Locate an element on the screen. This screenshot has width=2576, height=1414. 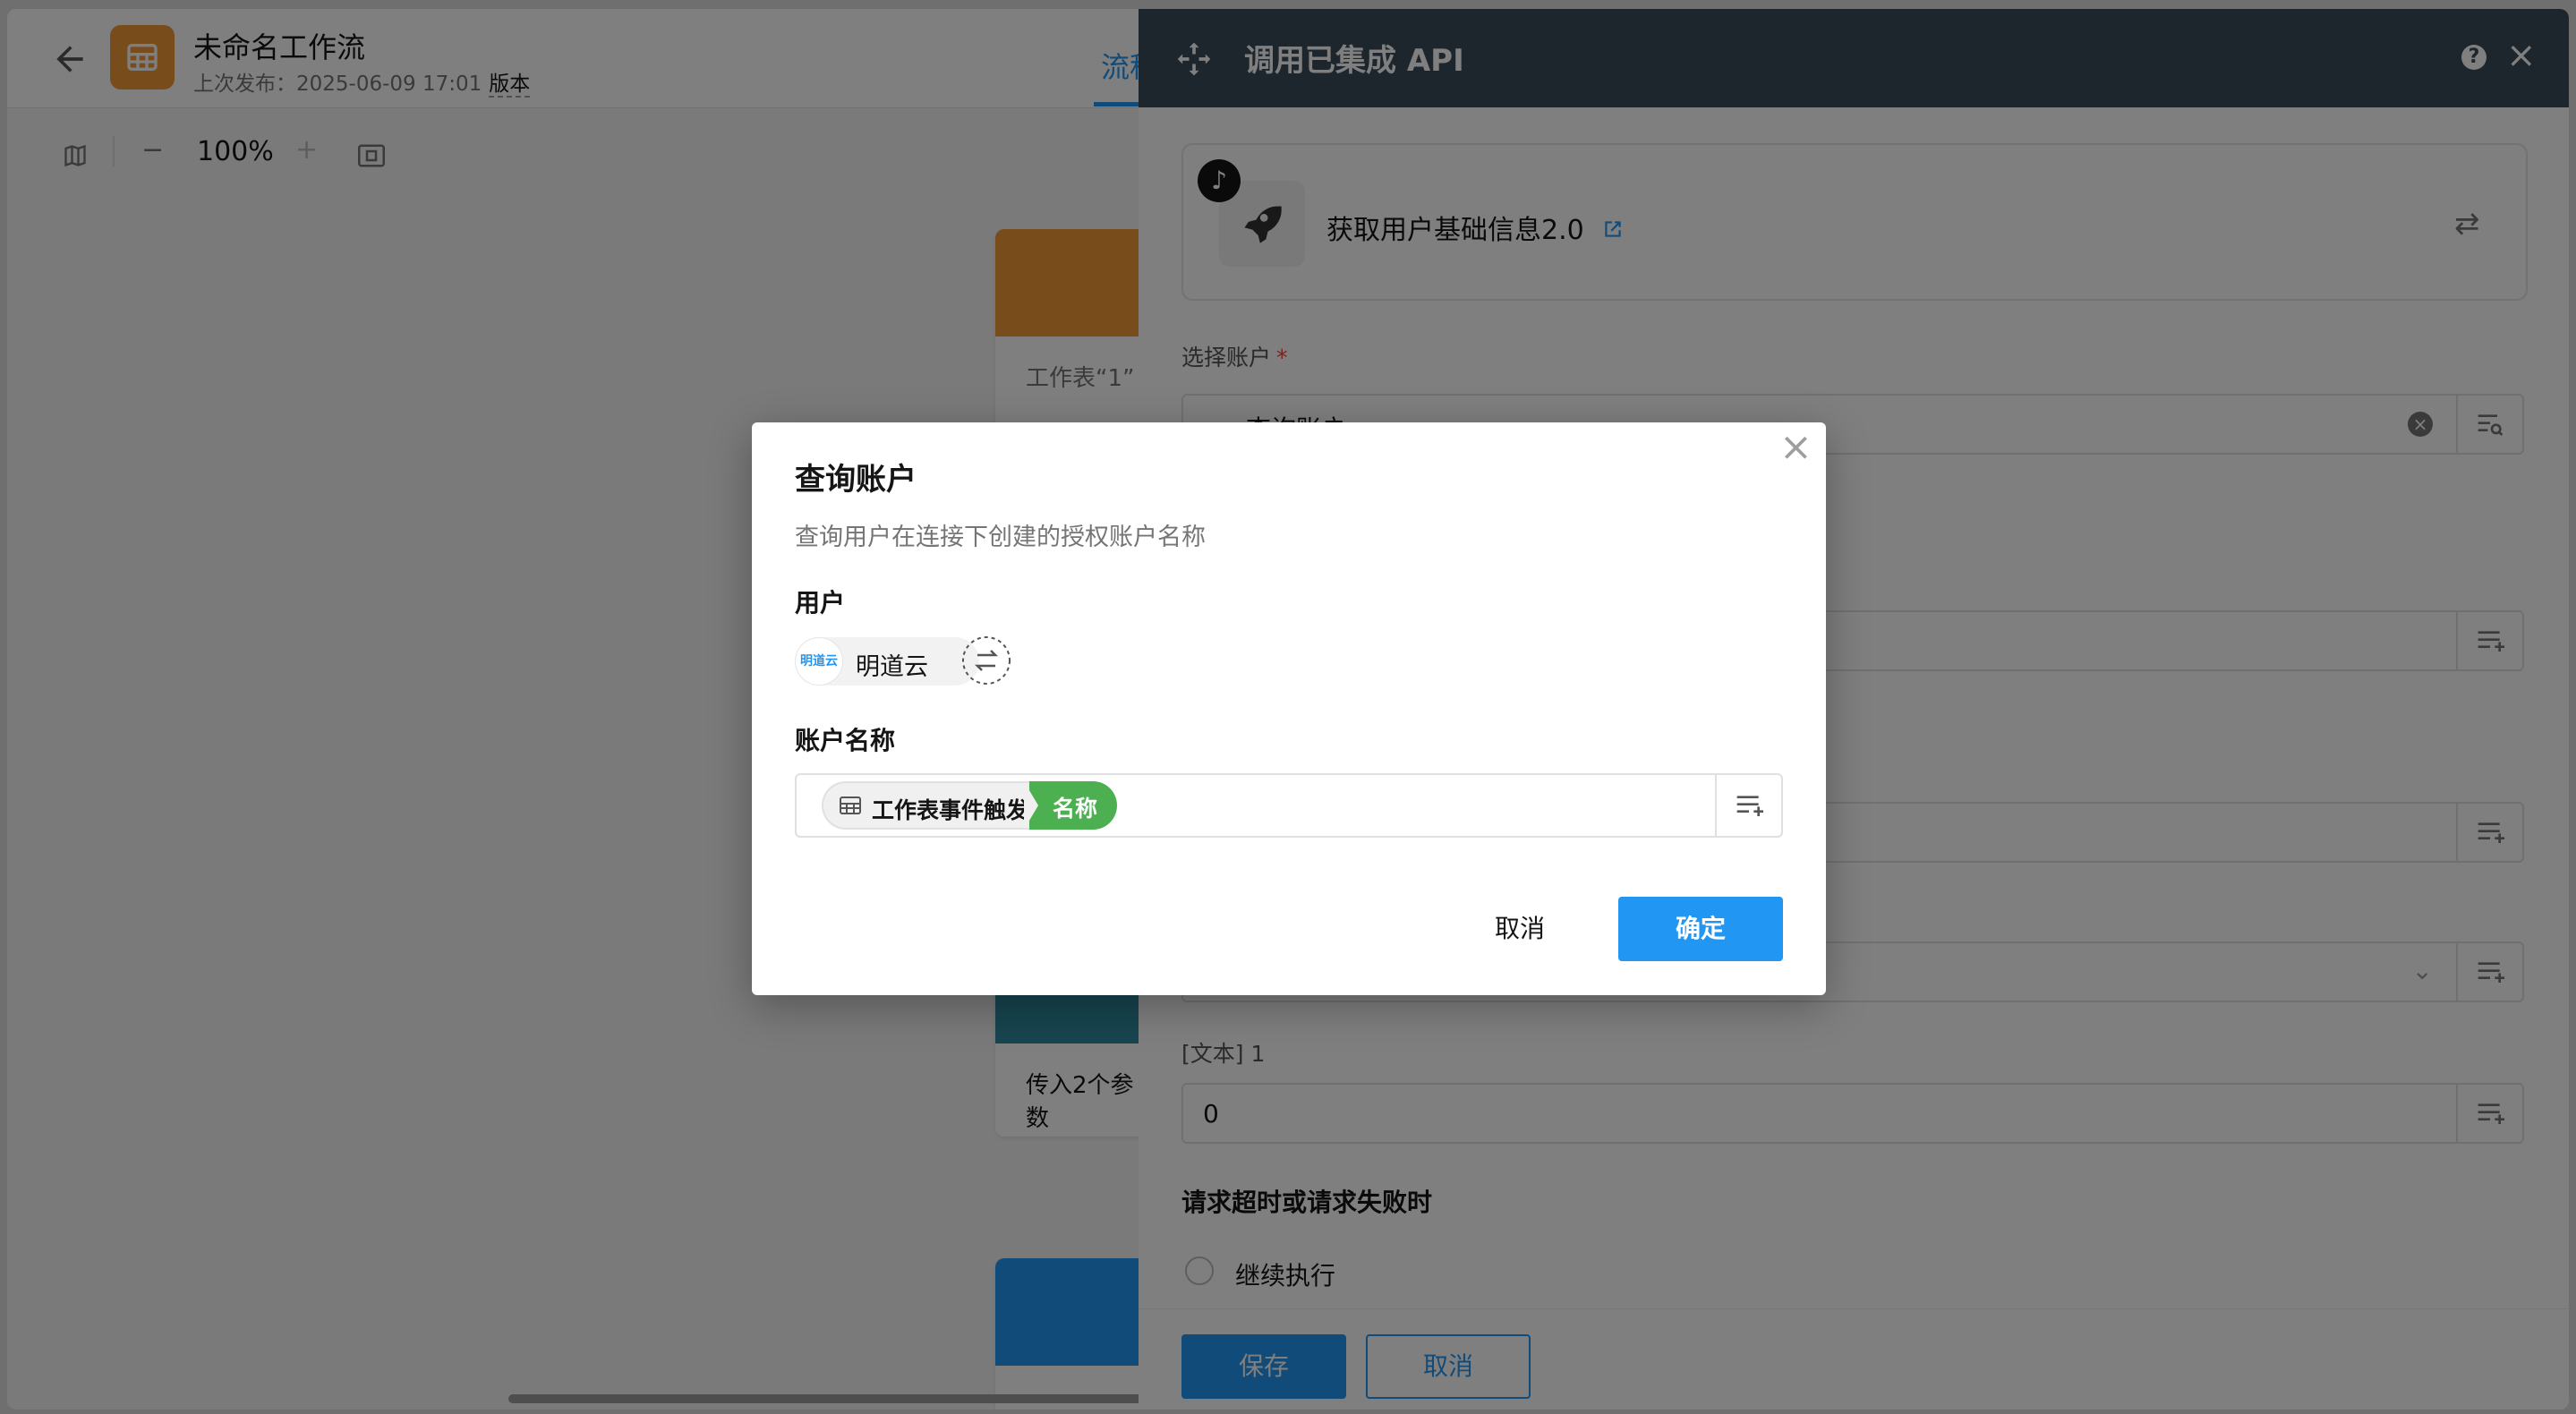
dialog-cancel-button: 取消 is located at coordinates (1519, 929).